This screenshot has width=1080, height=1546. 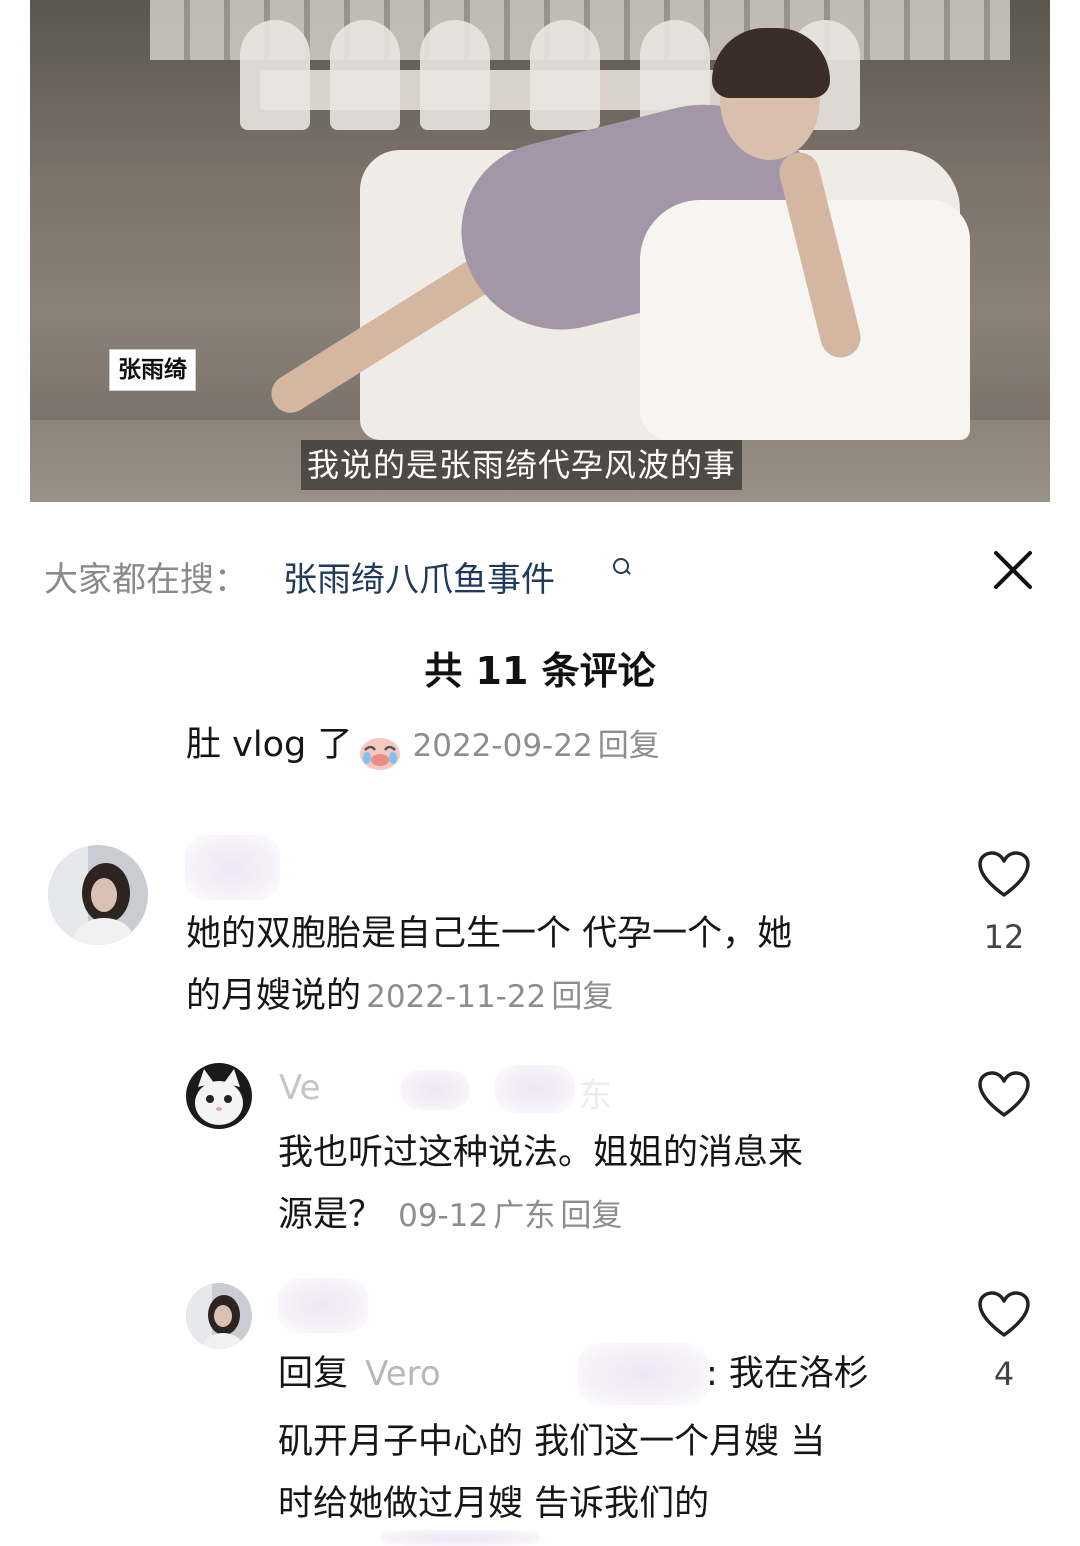 What do you see at coordinates (419, 576) in the screenshot?
I see `search-suggestion-link: 张雨绮八爪鱼事件` at bounding box center [419, 576].